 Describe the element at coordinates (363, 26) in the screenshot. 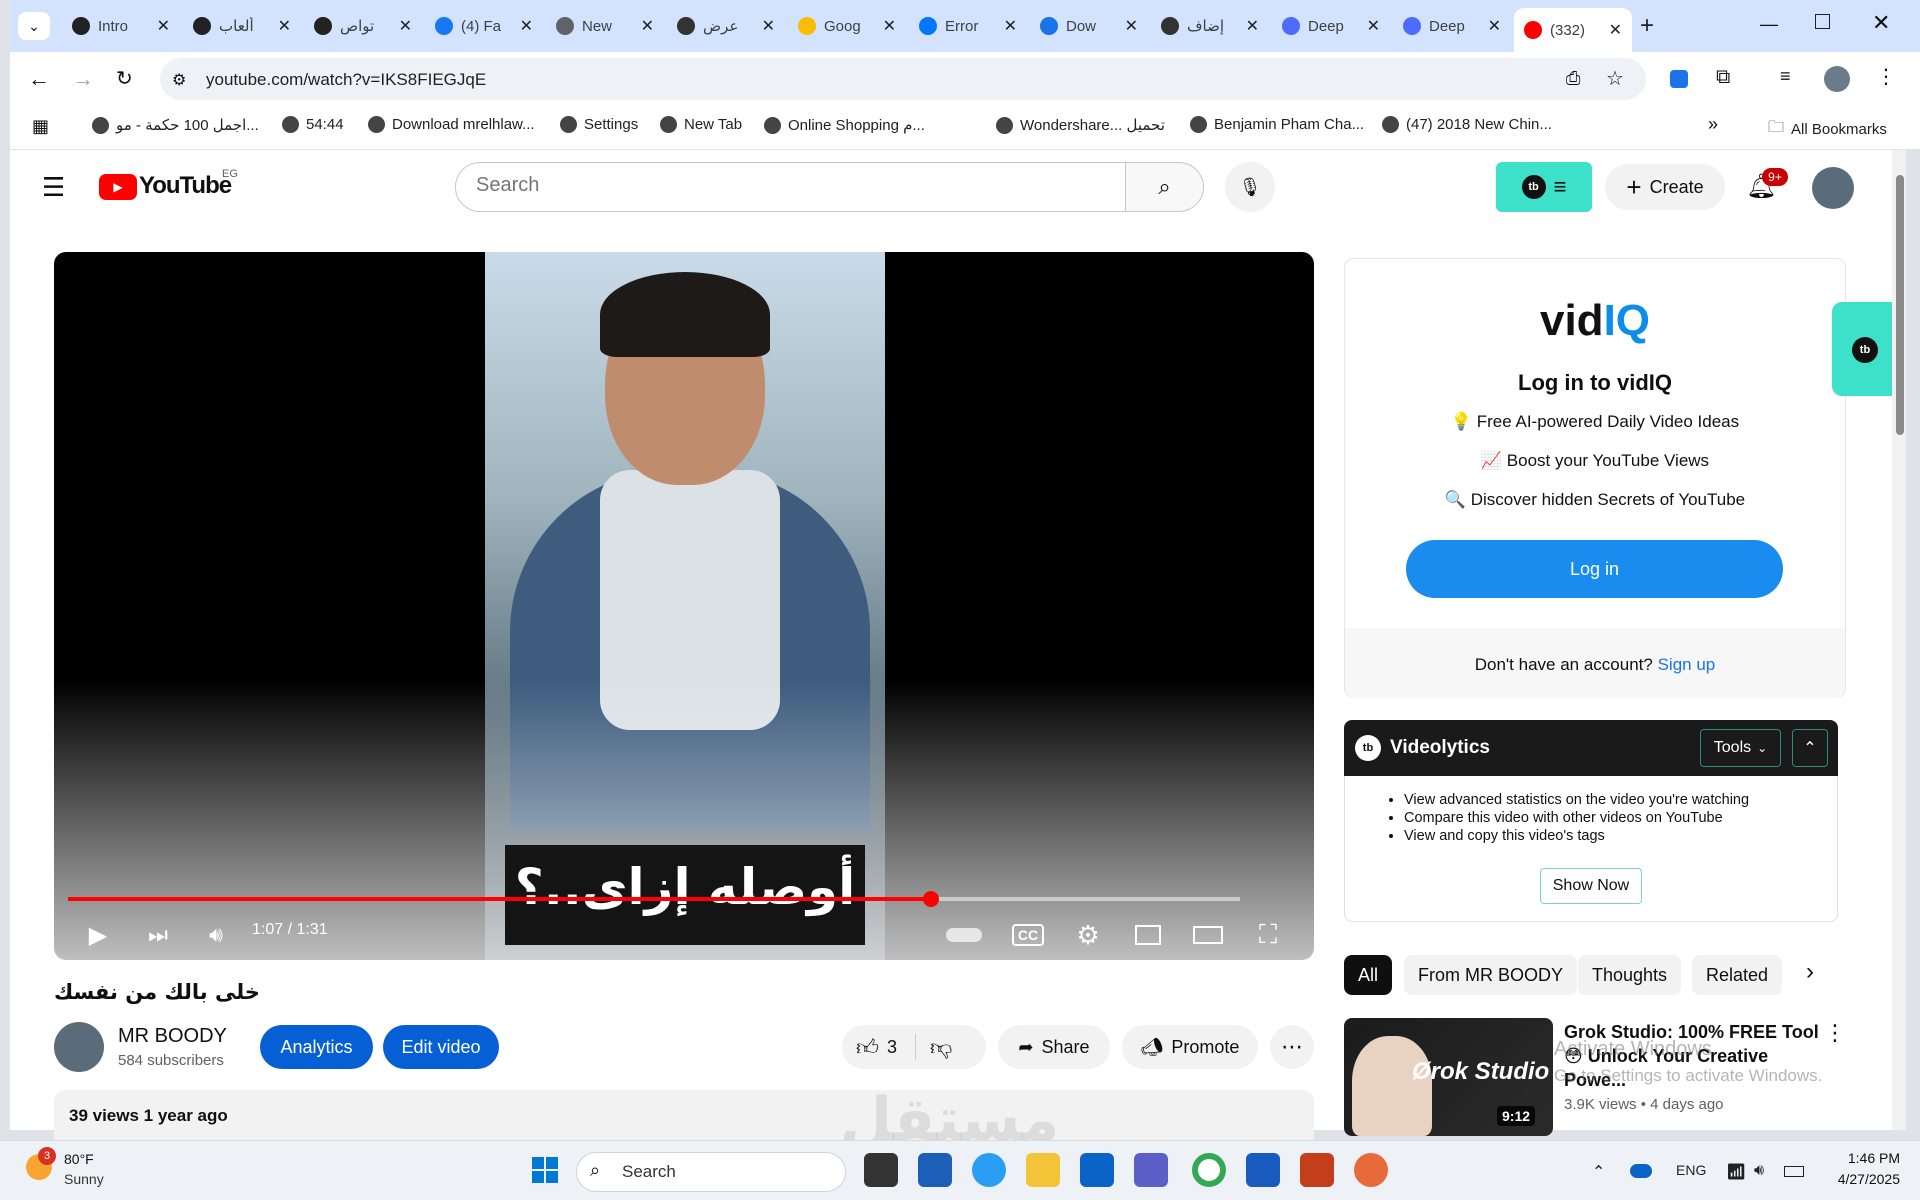

I see `browser-tab: تواص ✕` at that location.